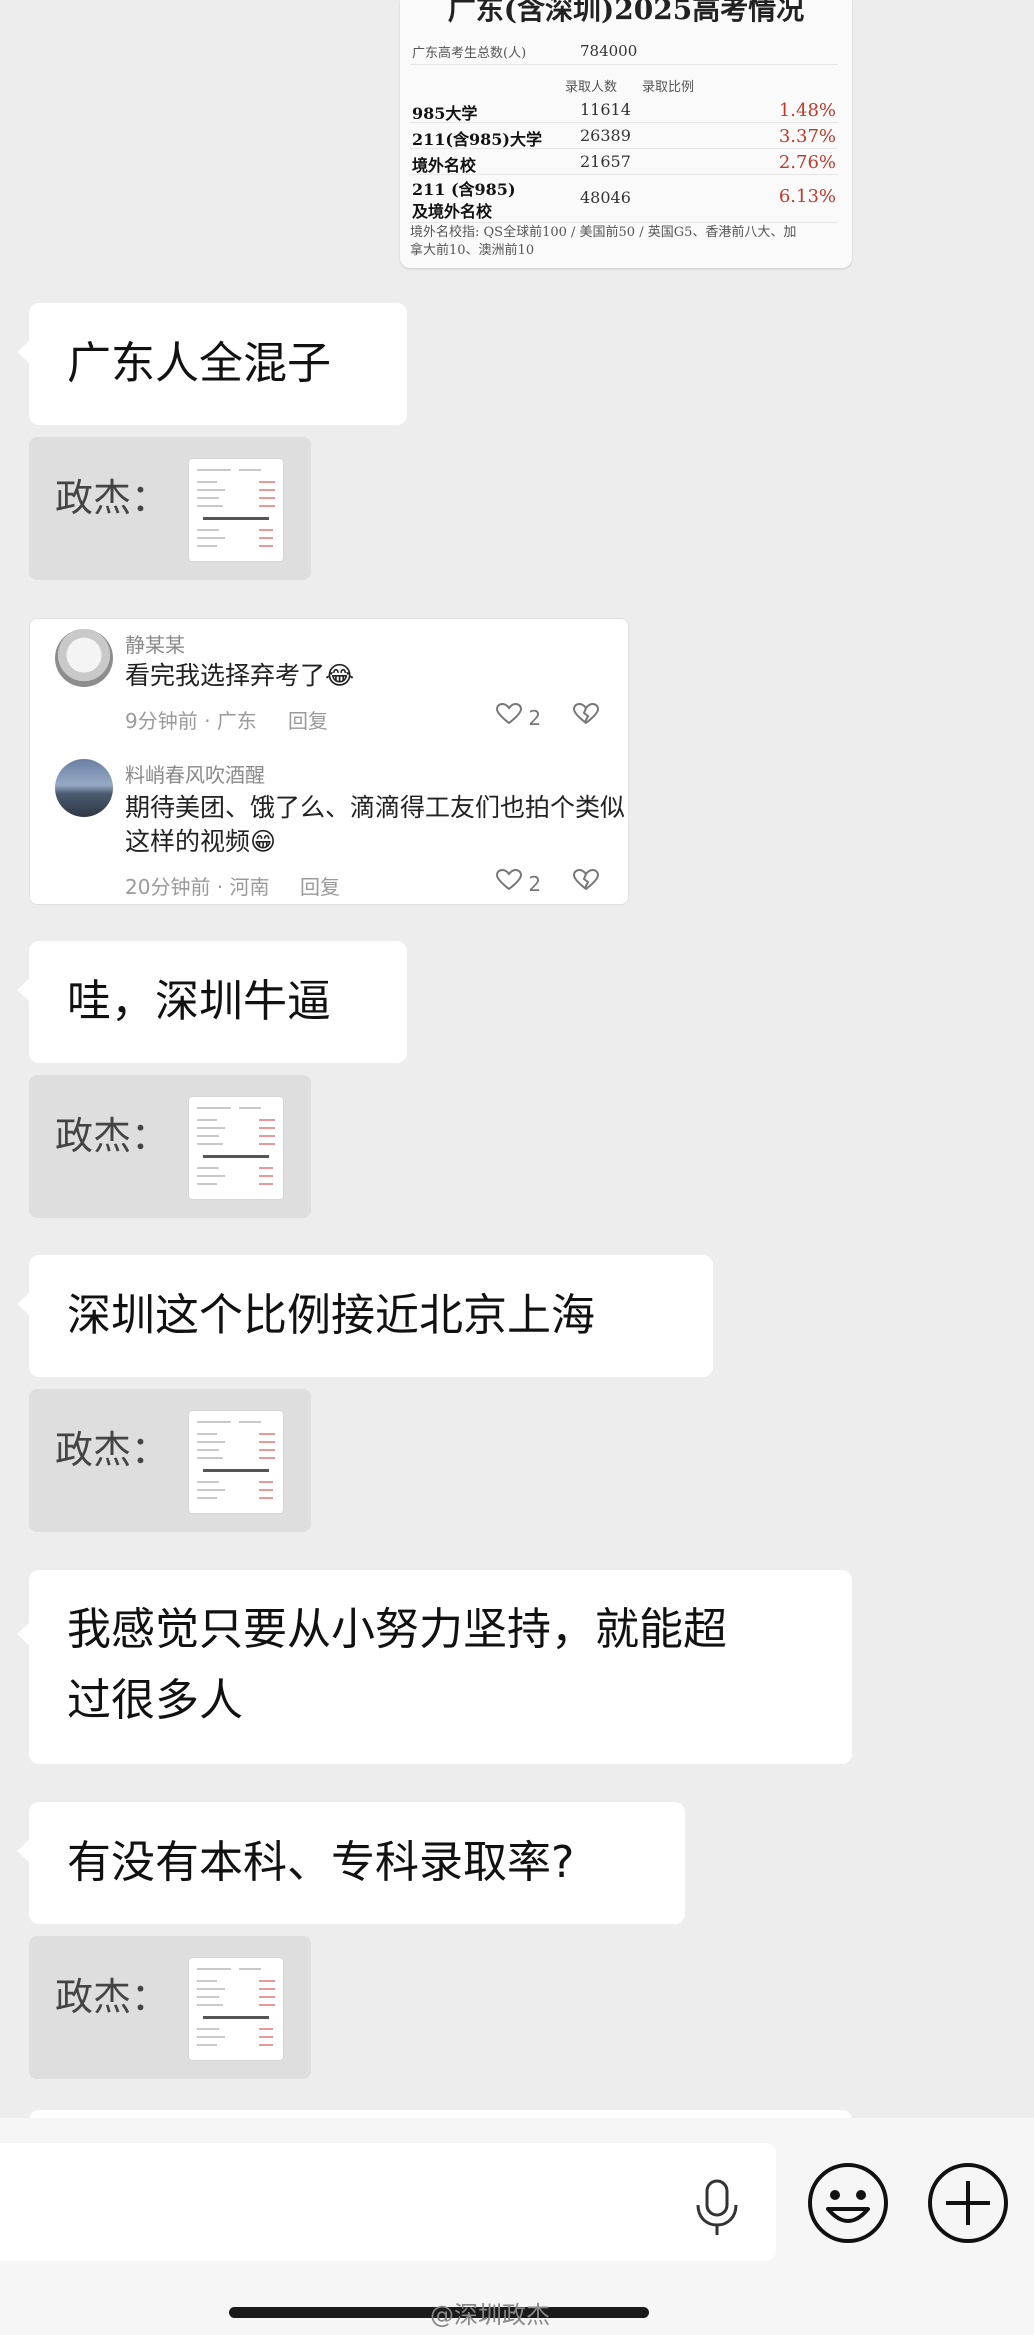 Image resolution: width=1034 pixels, height=2335 pixels. Describe the element at coordinates (331, 1315) in the screenshot. I see `message-text: 深圳这个比例接近北京上海` at that location.